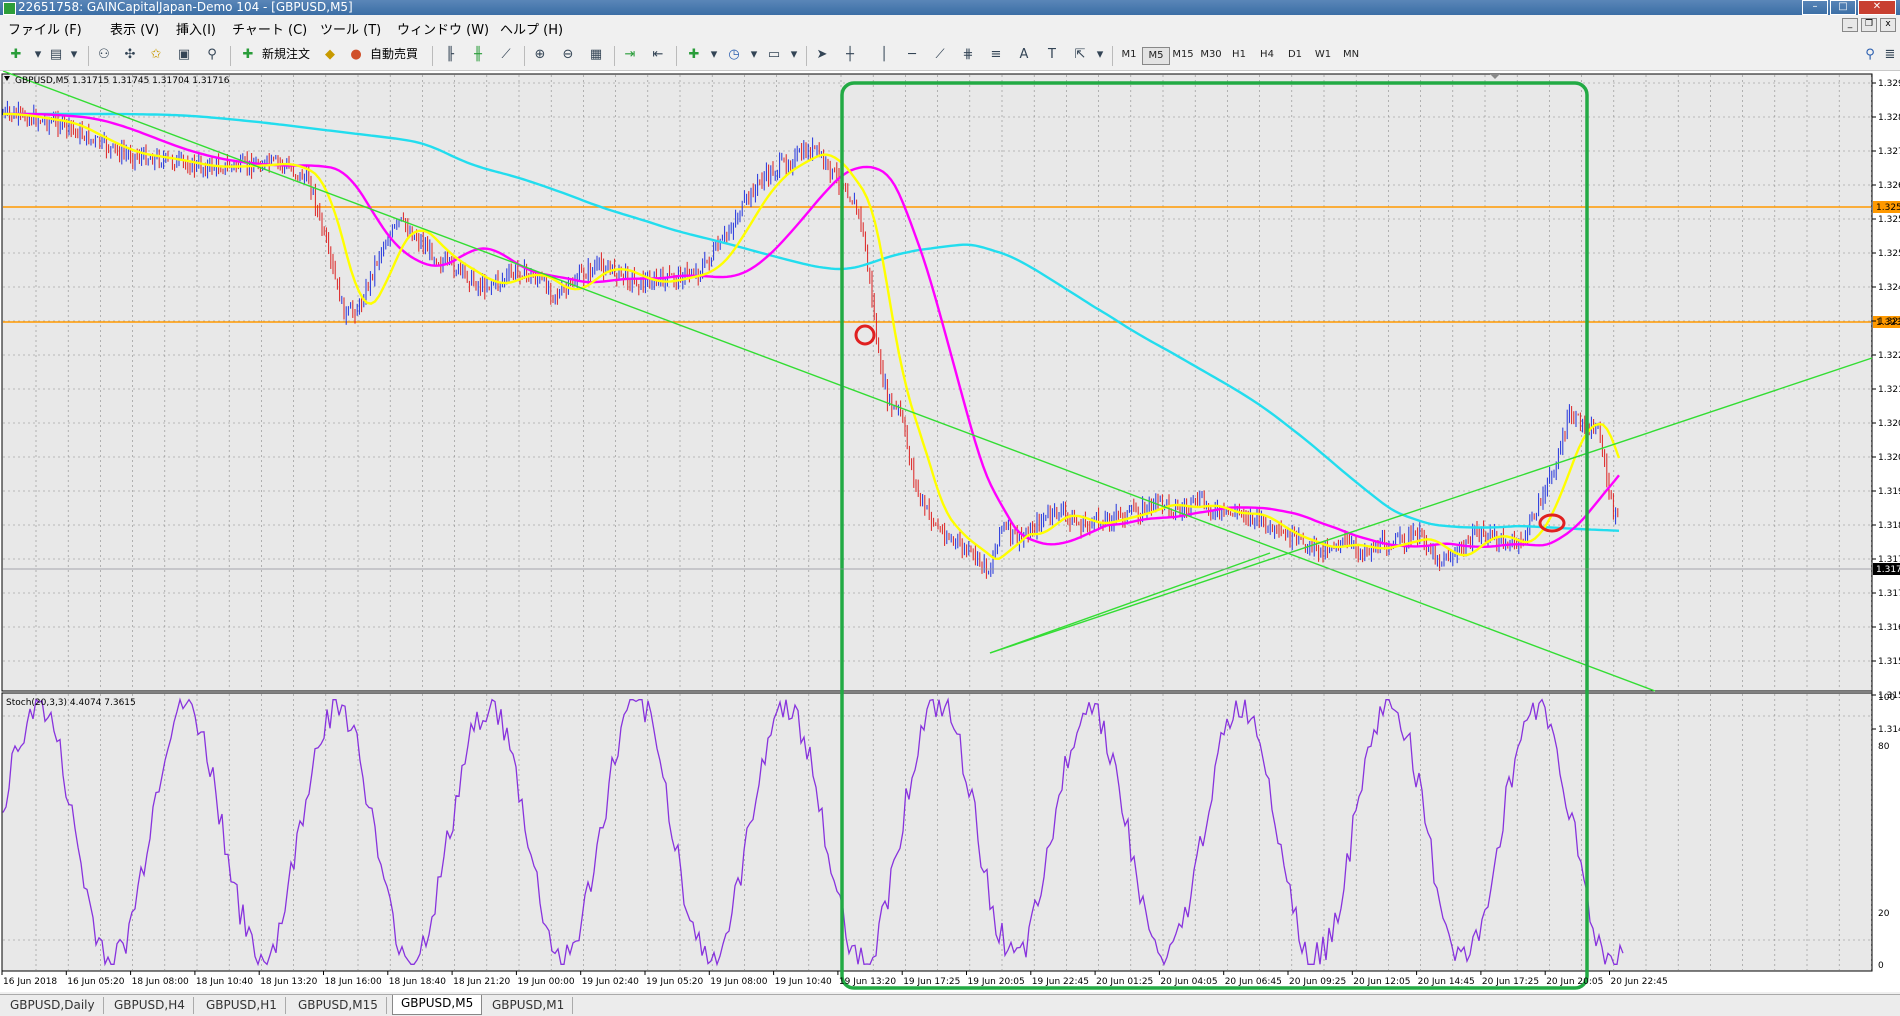 Image resolution: width=1900 pixels, height=1016 pixels. I want to click on menu-window: ウィンドウ (W), so click(443, 28).